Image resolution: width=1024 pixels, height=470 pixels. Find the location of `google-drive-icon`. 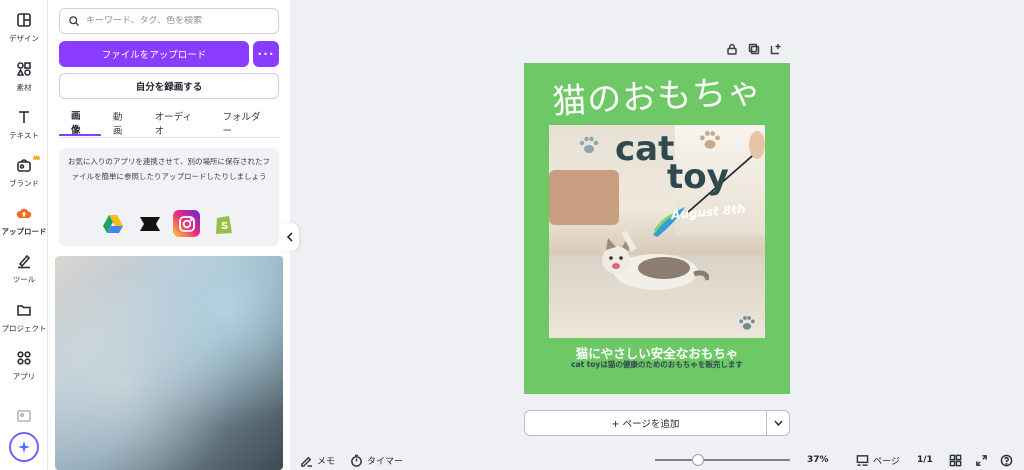

google-drive-icon is located at coordinates (112, 223).